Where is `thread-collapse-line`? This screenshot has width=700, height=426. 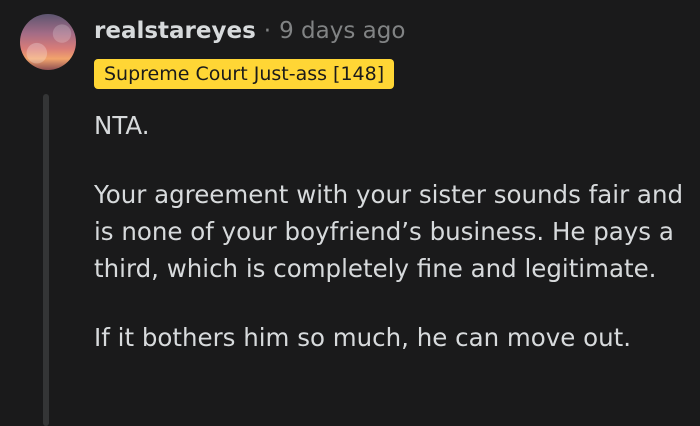
thread-collapse-line is located at coordinates (46, 260).